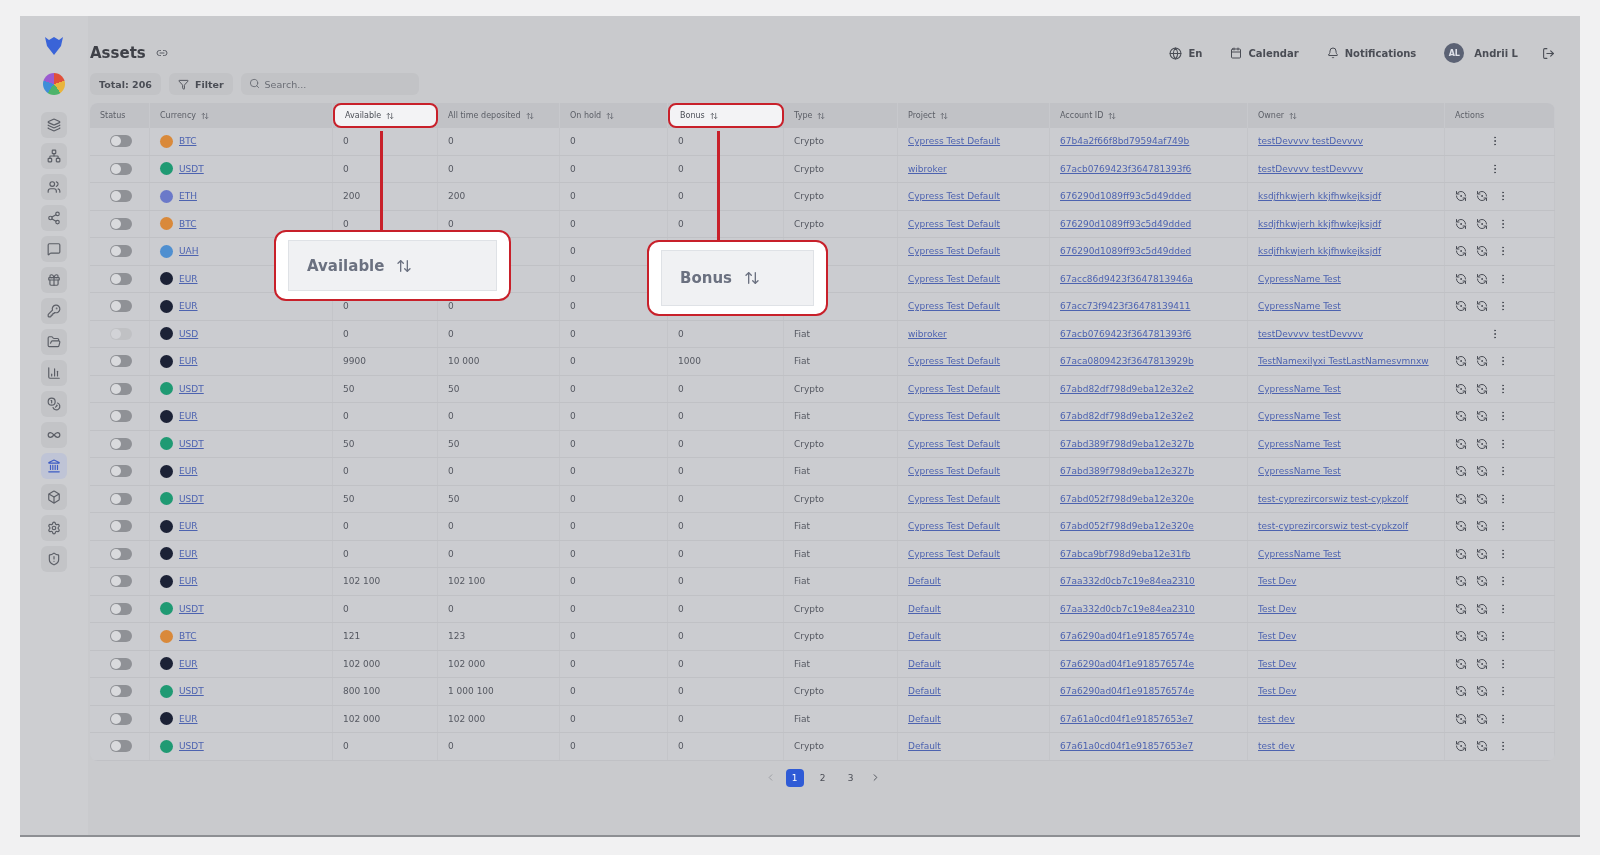  Describe the element at coordinates (1126, 168) in the screenshot. I see `account-link: 67acb0769423f364781393f6` at that location.